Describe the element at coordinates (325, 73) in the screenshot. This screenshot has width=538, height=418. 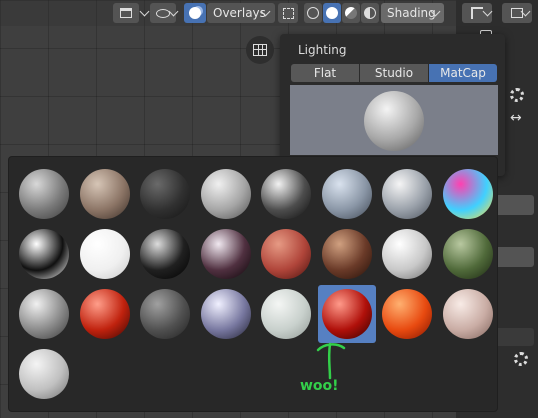
I see `lighting-flat-button: Flat` at that location.